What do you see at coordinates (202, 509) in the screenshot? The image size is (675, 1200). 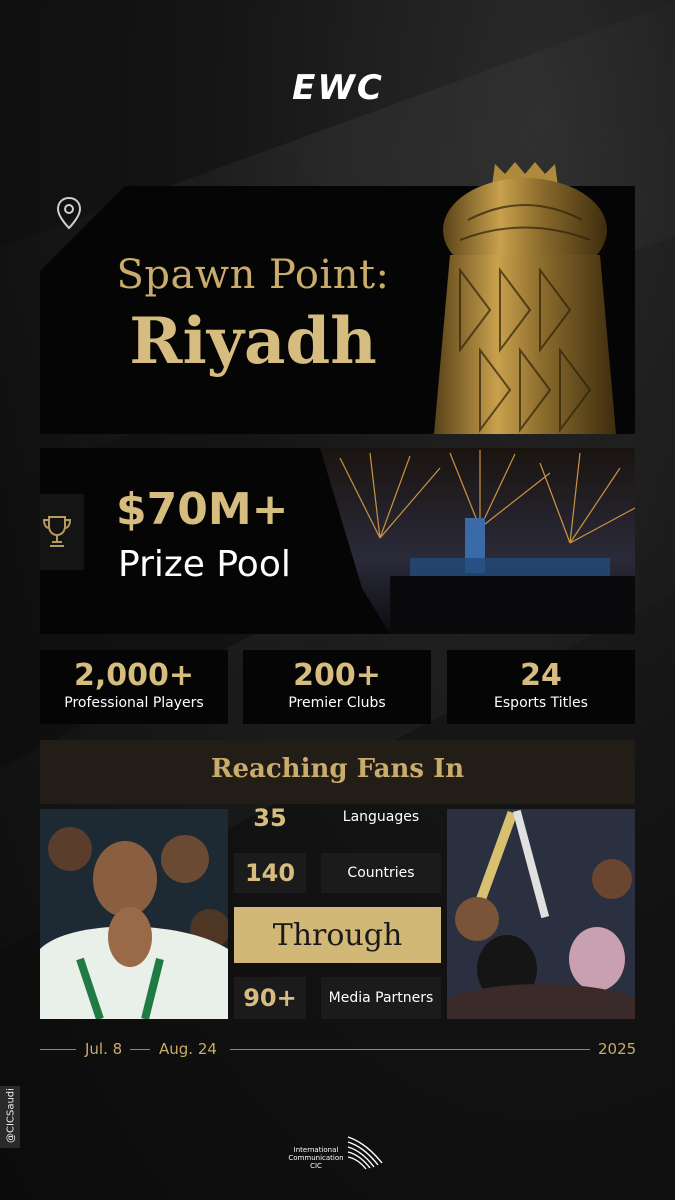 I see `prize-amount: $70M+` at bounding box center [202, 509].